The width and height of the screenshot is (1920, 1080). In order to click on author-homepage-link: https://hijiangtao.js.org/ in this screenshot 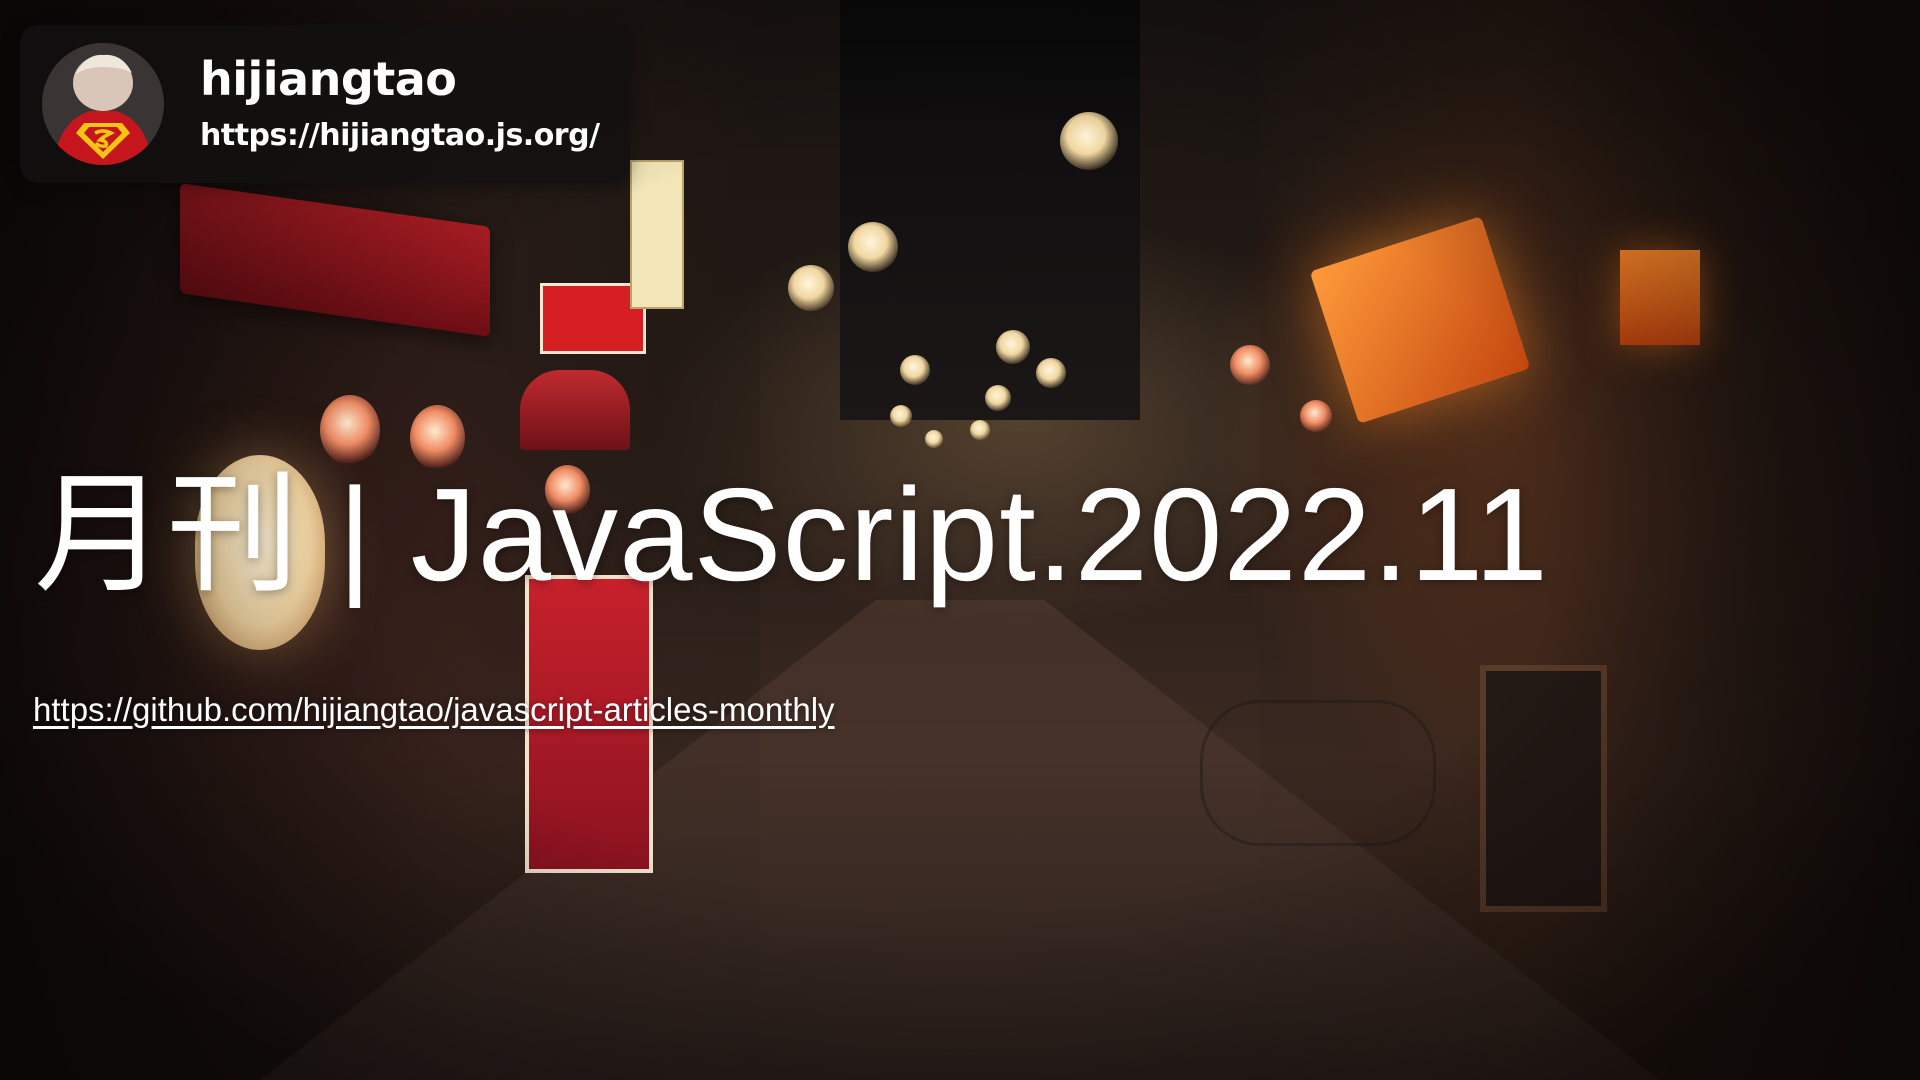, I will do `click(400, 136)`.